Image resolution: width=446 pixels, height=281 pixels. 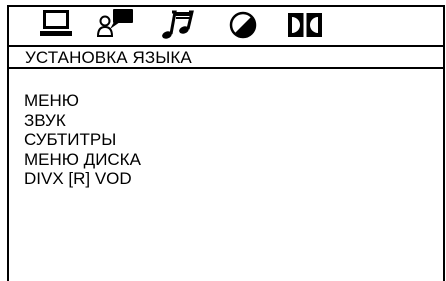 I want to click on tab-bar-divider, so click(x=226, y=46).